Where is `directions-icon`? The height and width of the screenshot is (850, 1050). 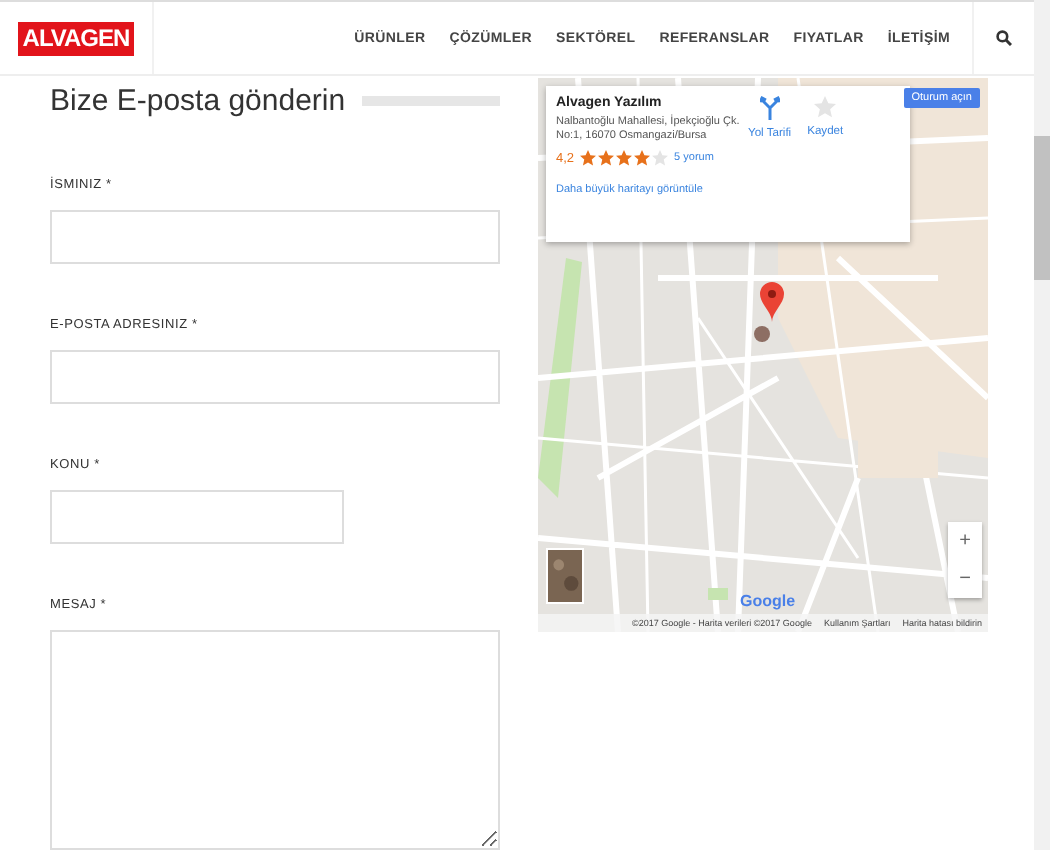 directions-icon is located at coordinates (769, 108).